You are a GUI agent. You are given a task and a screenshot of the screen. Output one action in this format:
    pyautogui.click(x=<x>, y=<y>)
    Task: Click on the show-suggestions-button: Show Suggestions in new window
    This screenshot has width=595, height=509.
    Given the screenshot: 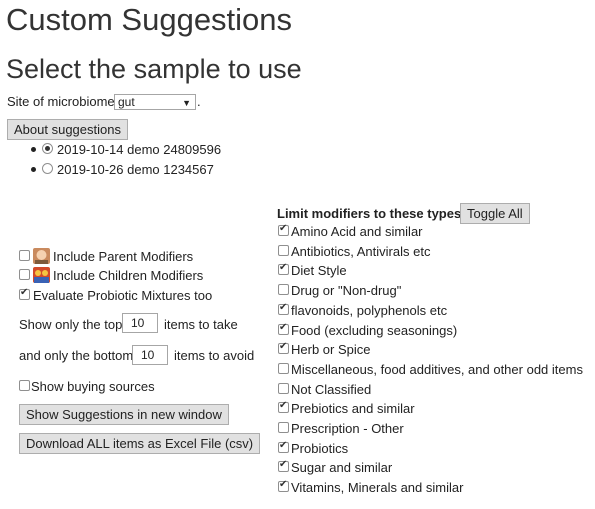 What is the action you would take?
    pyautogui.click(x=124, y=414)
    